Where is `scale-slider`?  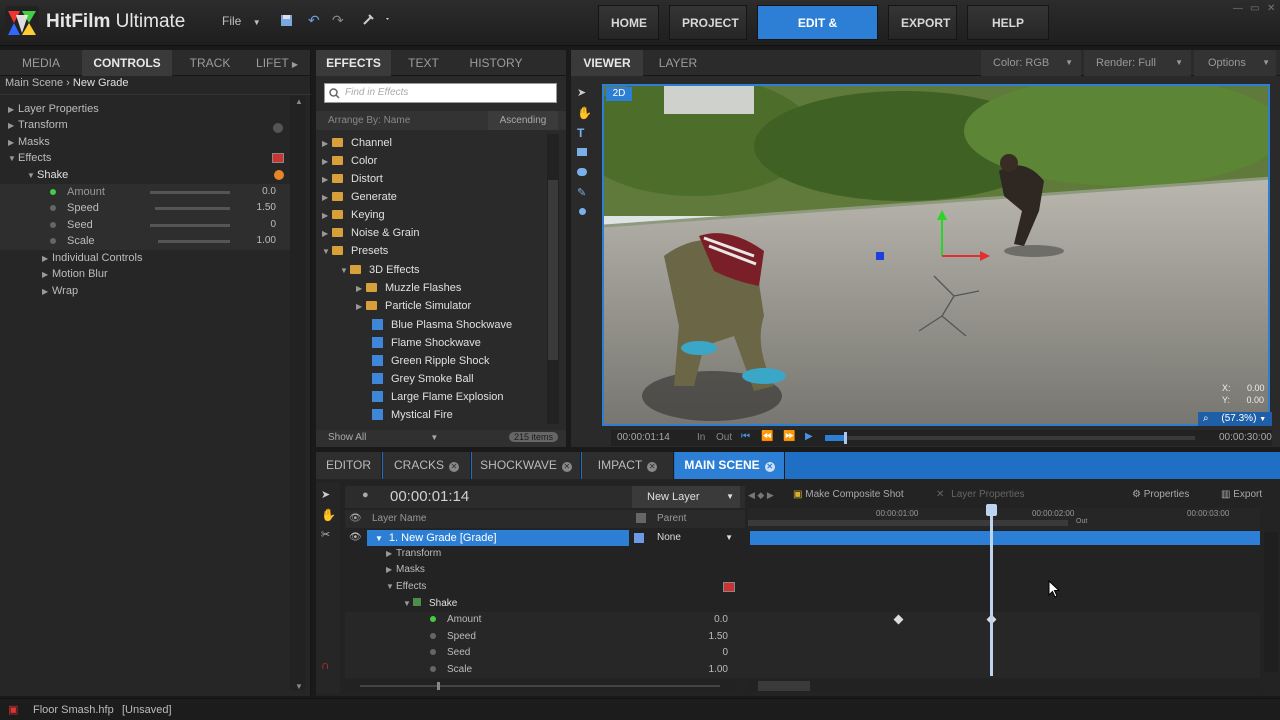 scale-slider is located at coordinates (194, 241).